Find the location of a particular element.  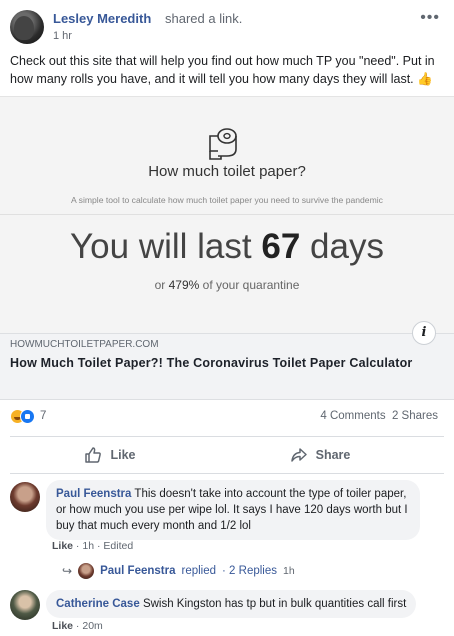

result-suffix: days is located at coordinates (347, 246).